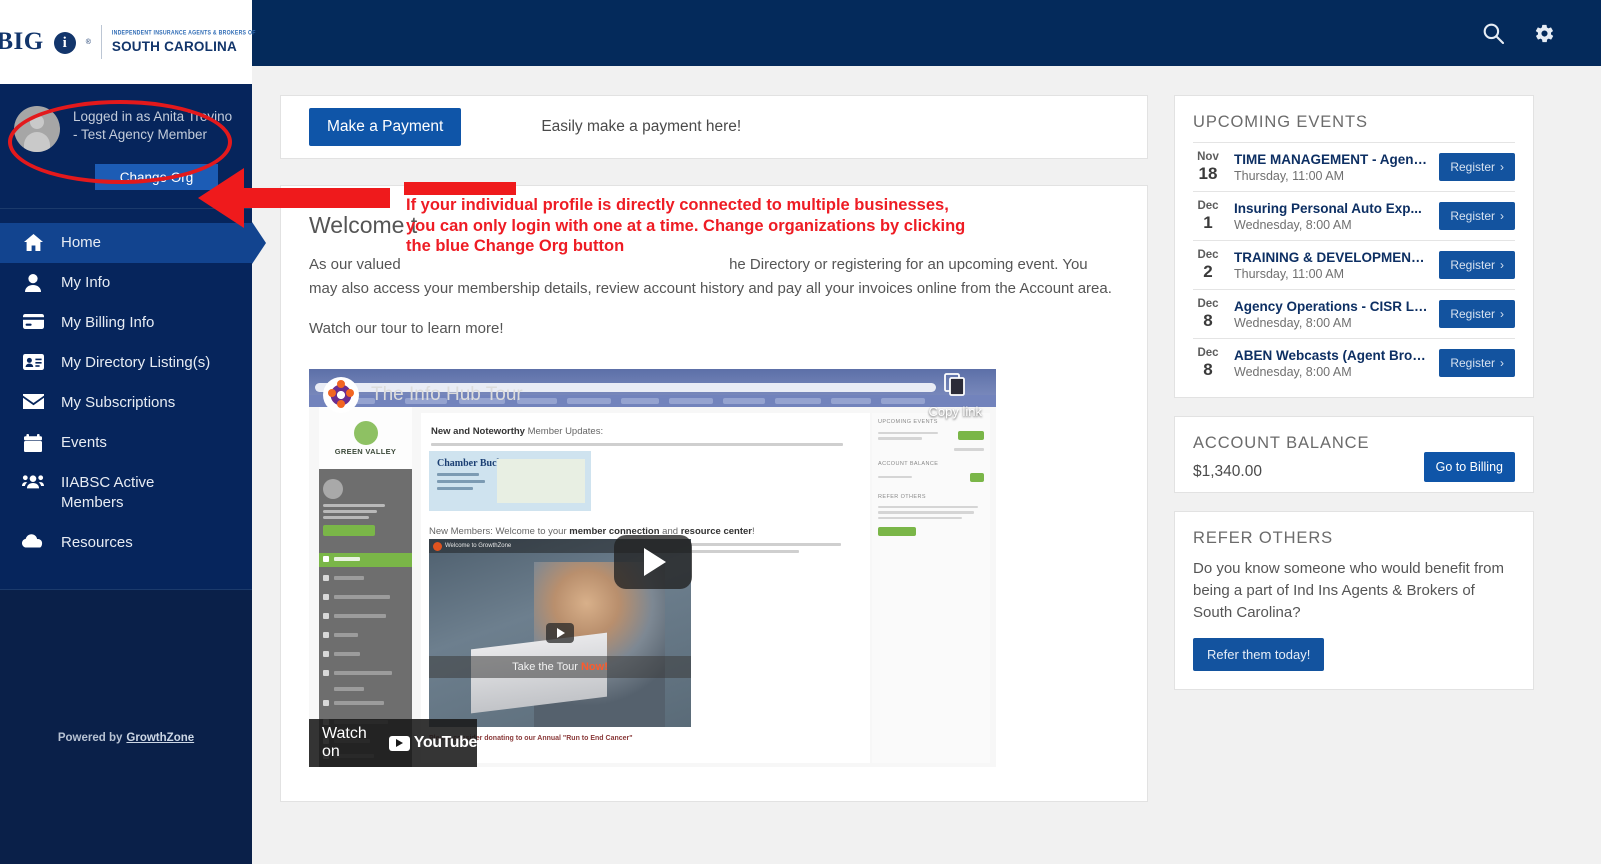 This screenshot has width=1601, height=864. Describe the element at coordinates (908, 422) in the screenshot. I see `video-inner-right-title-0: UPCOMING EVENTS` at that location.